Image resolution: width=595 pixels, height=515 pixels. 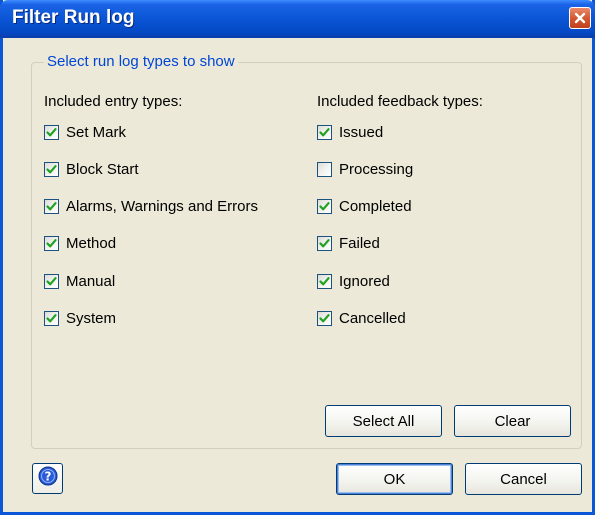 What do you see at coordinates (376, 169) in the screenshot?
I see `checkbox-label: Processing` at bounding box center [376, 169].